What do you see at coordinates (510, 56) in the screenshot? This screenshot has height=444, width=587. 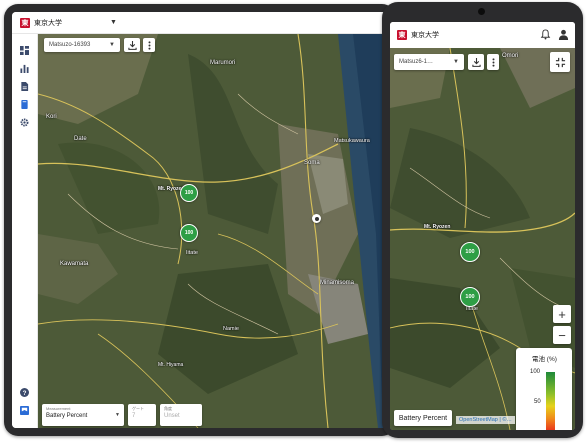 I see `place-omori: Omori` at bounding box center [510, 56].